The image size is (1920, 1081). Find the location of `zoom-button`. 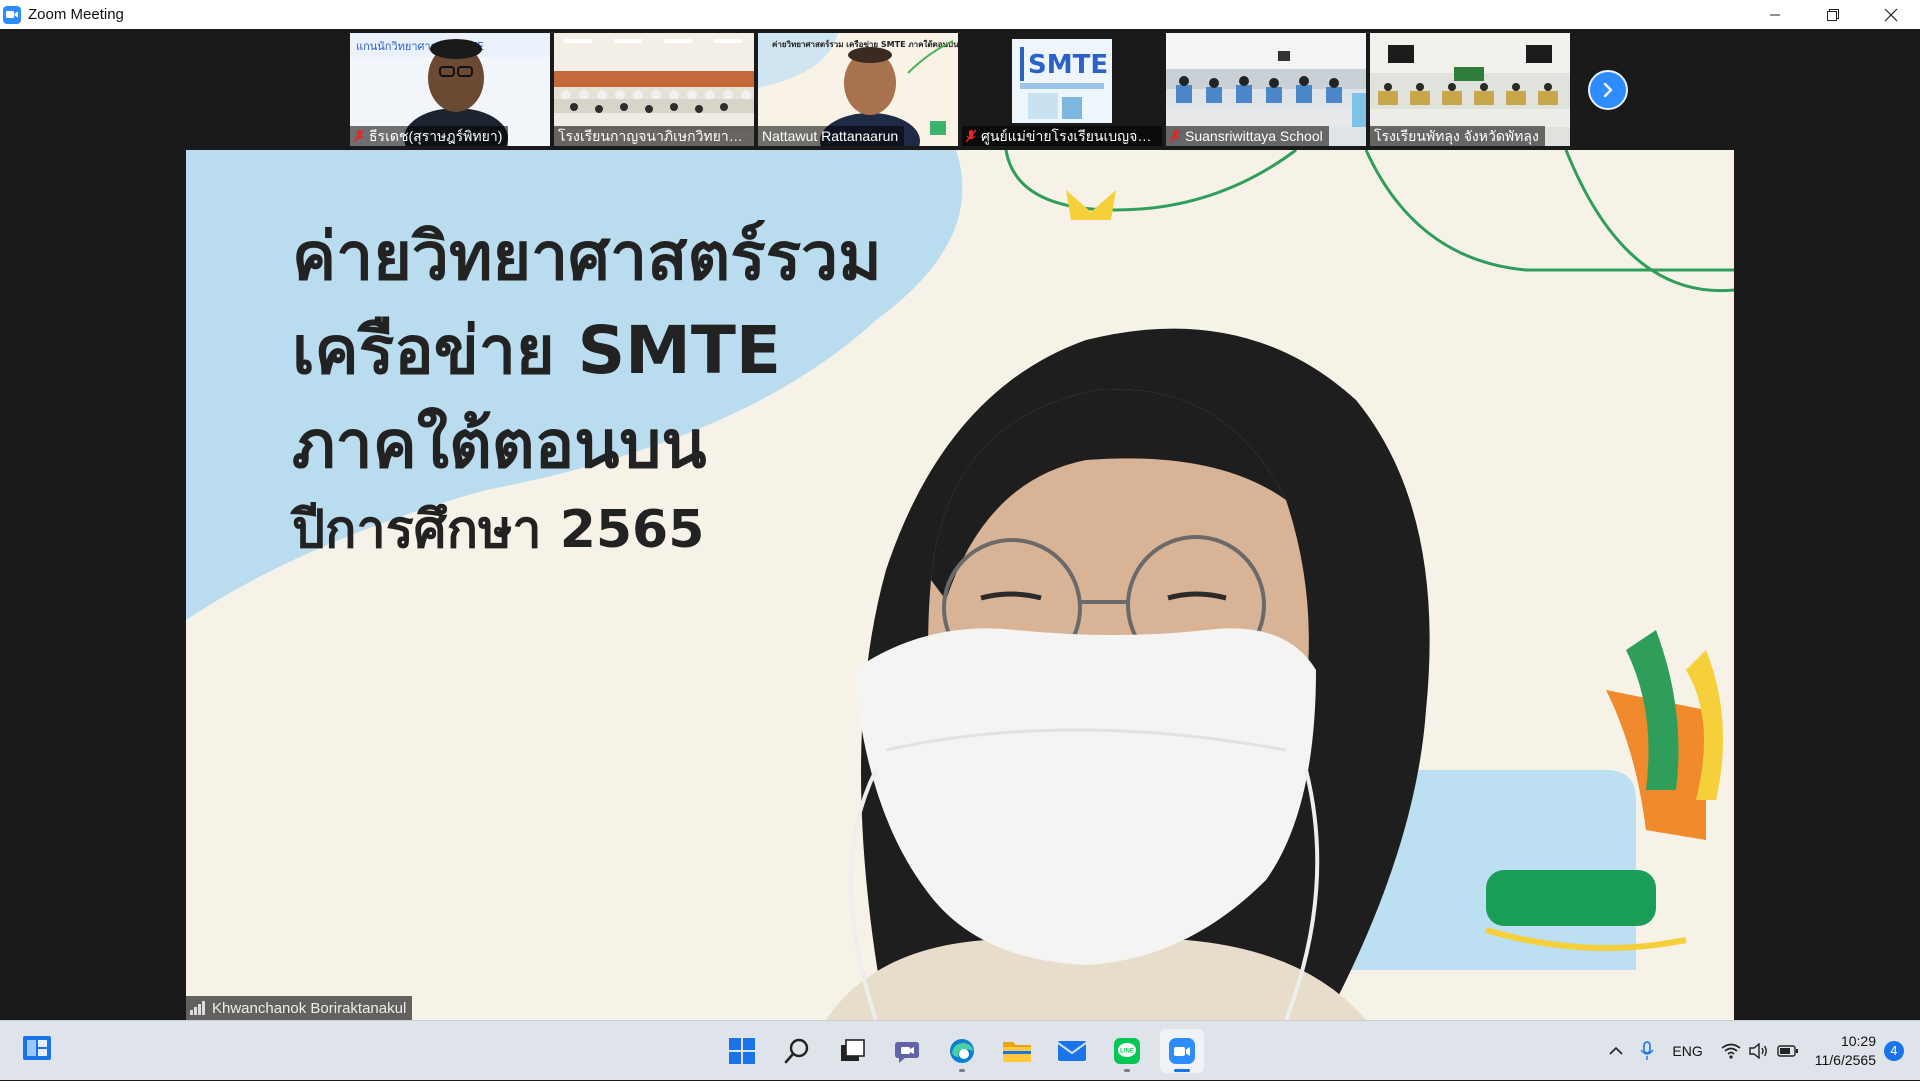

zoom-button is located at coordinates (1182, 1051).